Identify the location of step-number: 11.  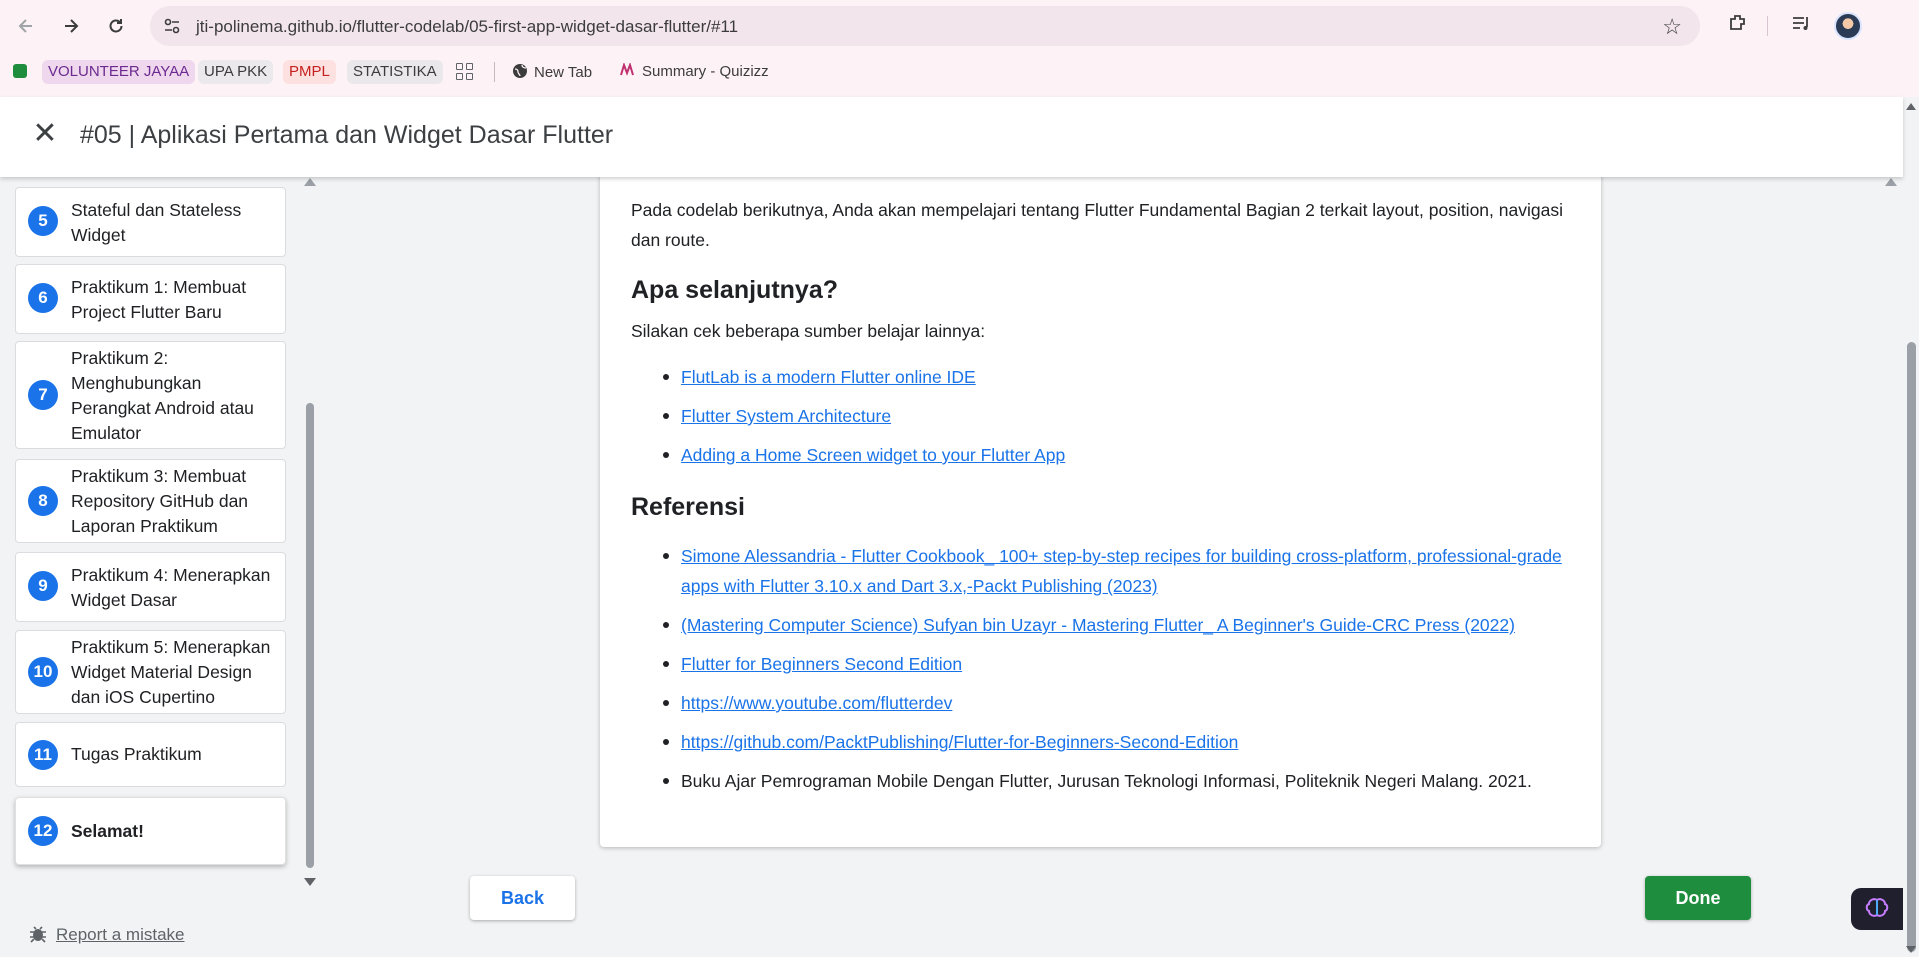
(43, 755).